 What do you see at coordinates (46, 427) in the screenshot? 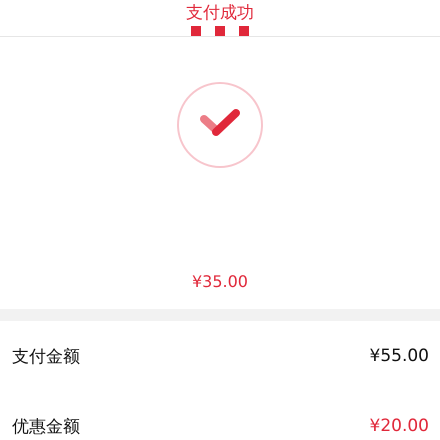
I see `detail-label: 优惠金额` at bounding box center [46, 427].